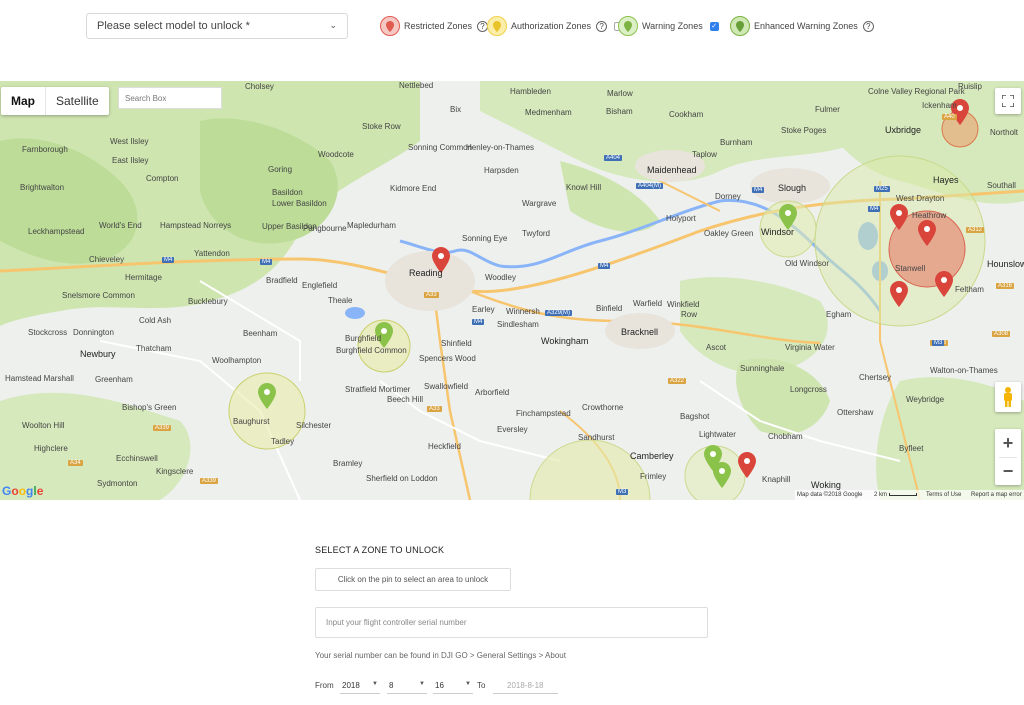  I want to click on month-select: 8 ▼, so click(407, 686).